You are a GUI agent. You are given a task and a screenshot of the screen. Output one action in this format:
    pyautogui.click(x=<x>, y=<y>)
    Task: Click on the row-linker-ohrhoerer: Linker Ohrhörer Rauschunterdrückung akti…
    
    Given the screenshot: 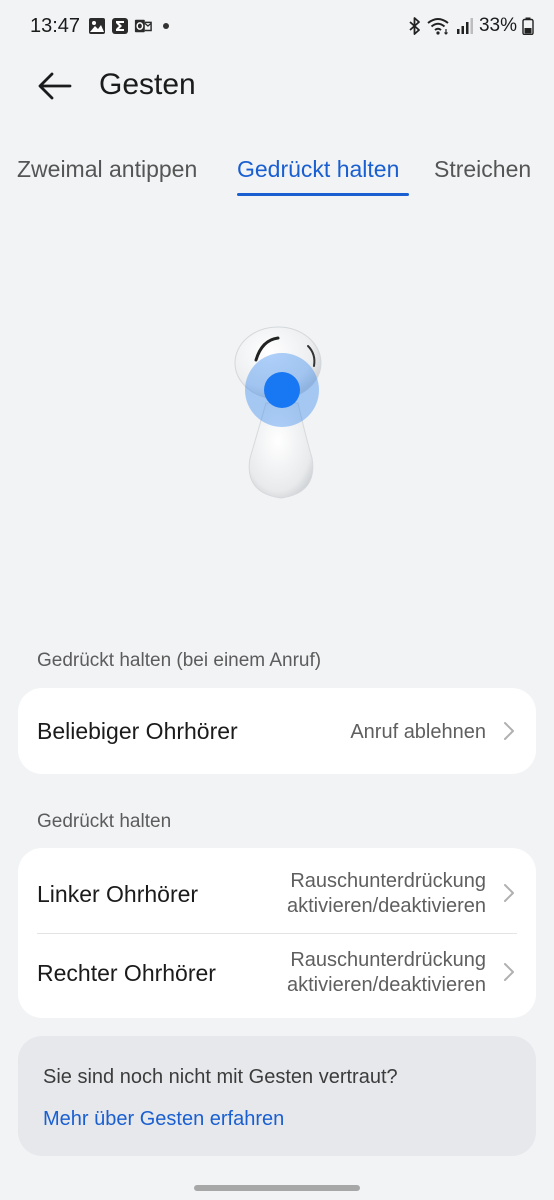 What is the action you would take?
    pyautogui.click(x=277, y=890)
    